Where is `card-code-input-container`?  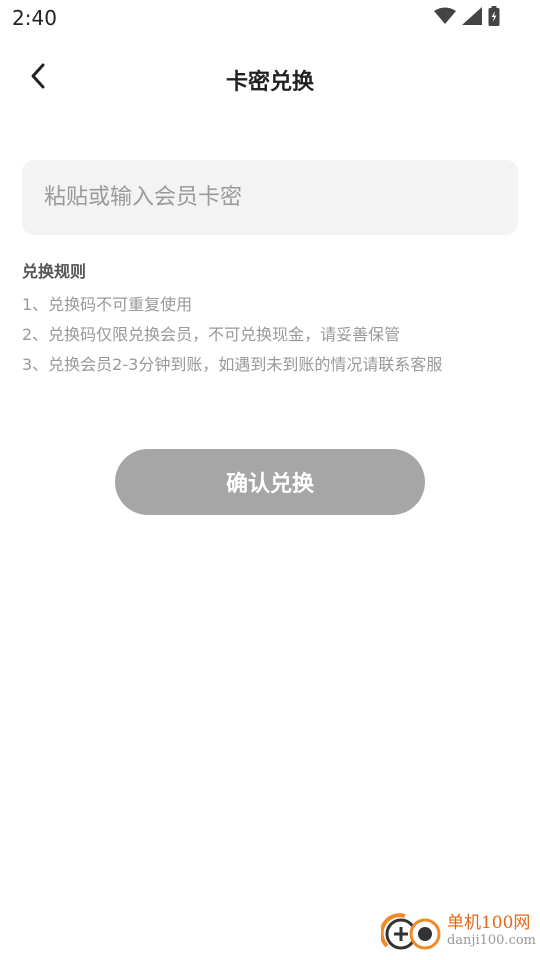
card-code-input-container is located at coordinates (270, 197).